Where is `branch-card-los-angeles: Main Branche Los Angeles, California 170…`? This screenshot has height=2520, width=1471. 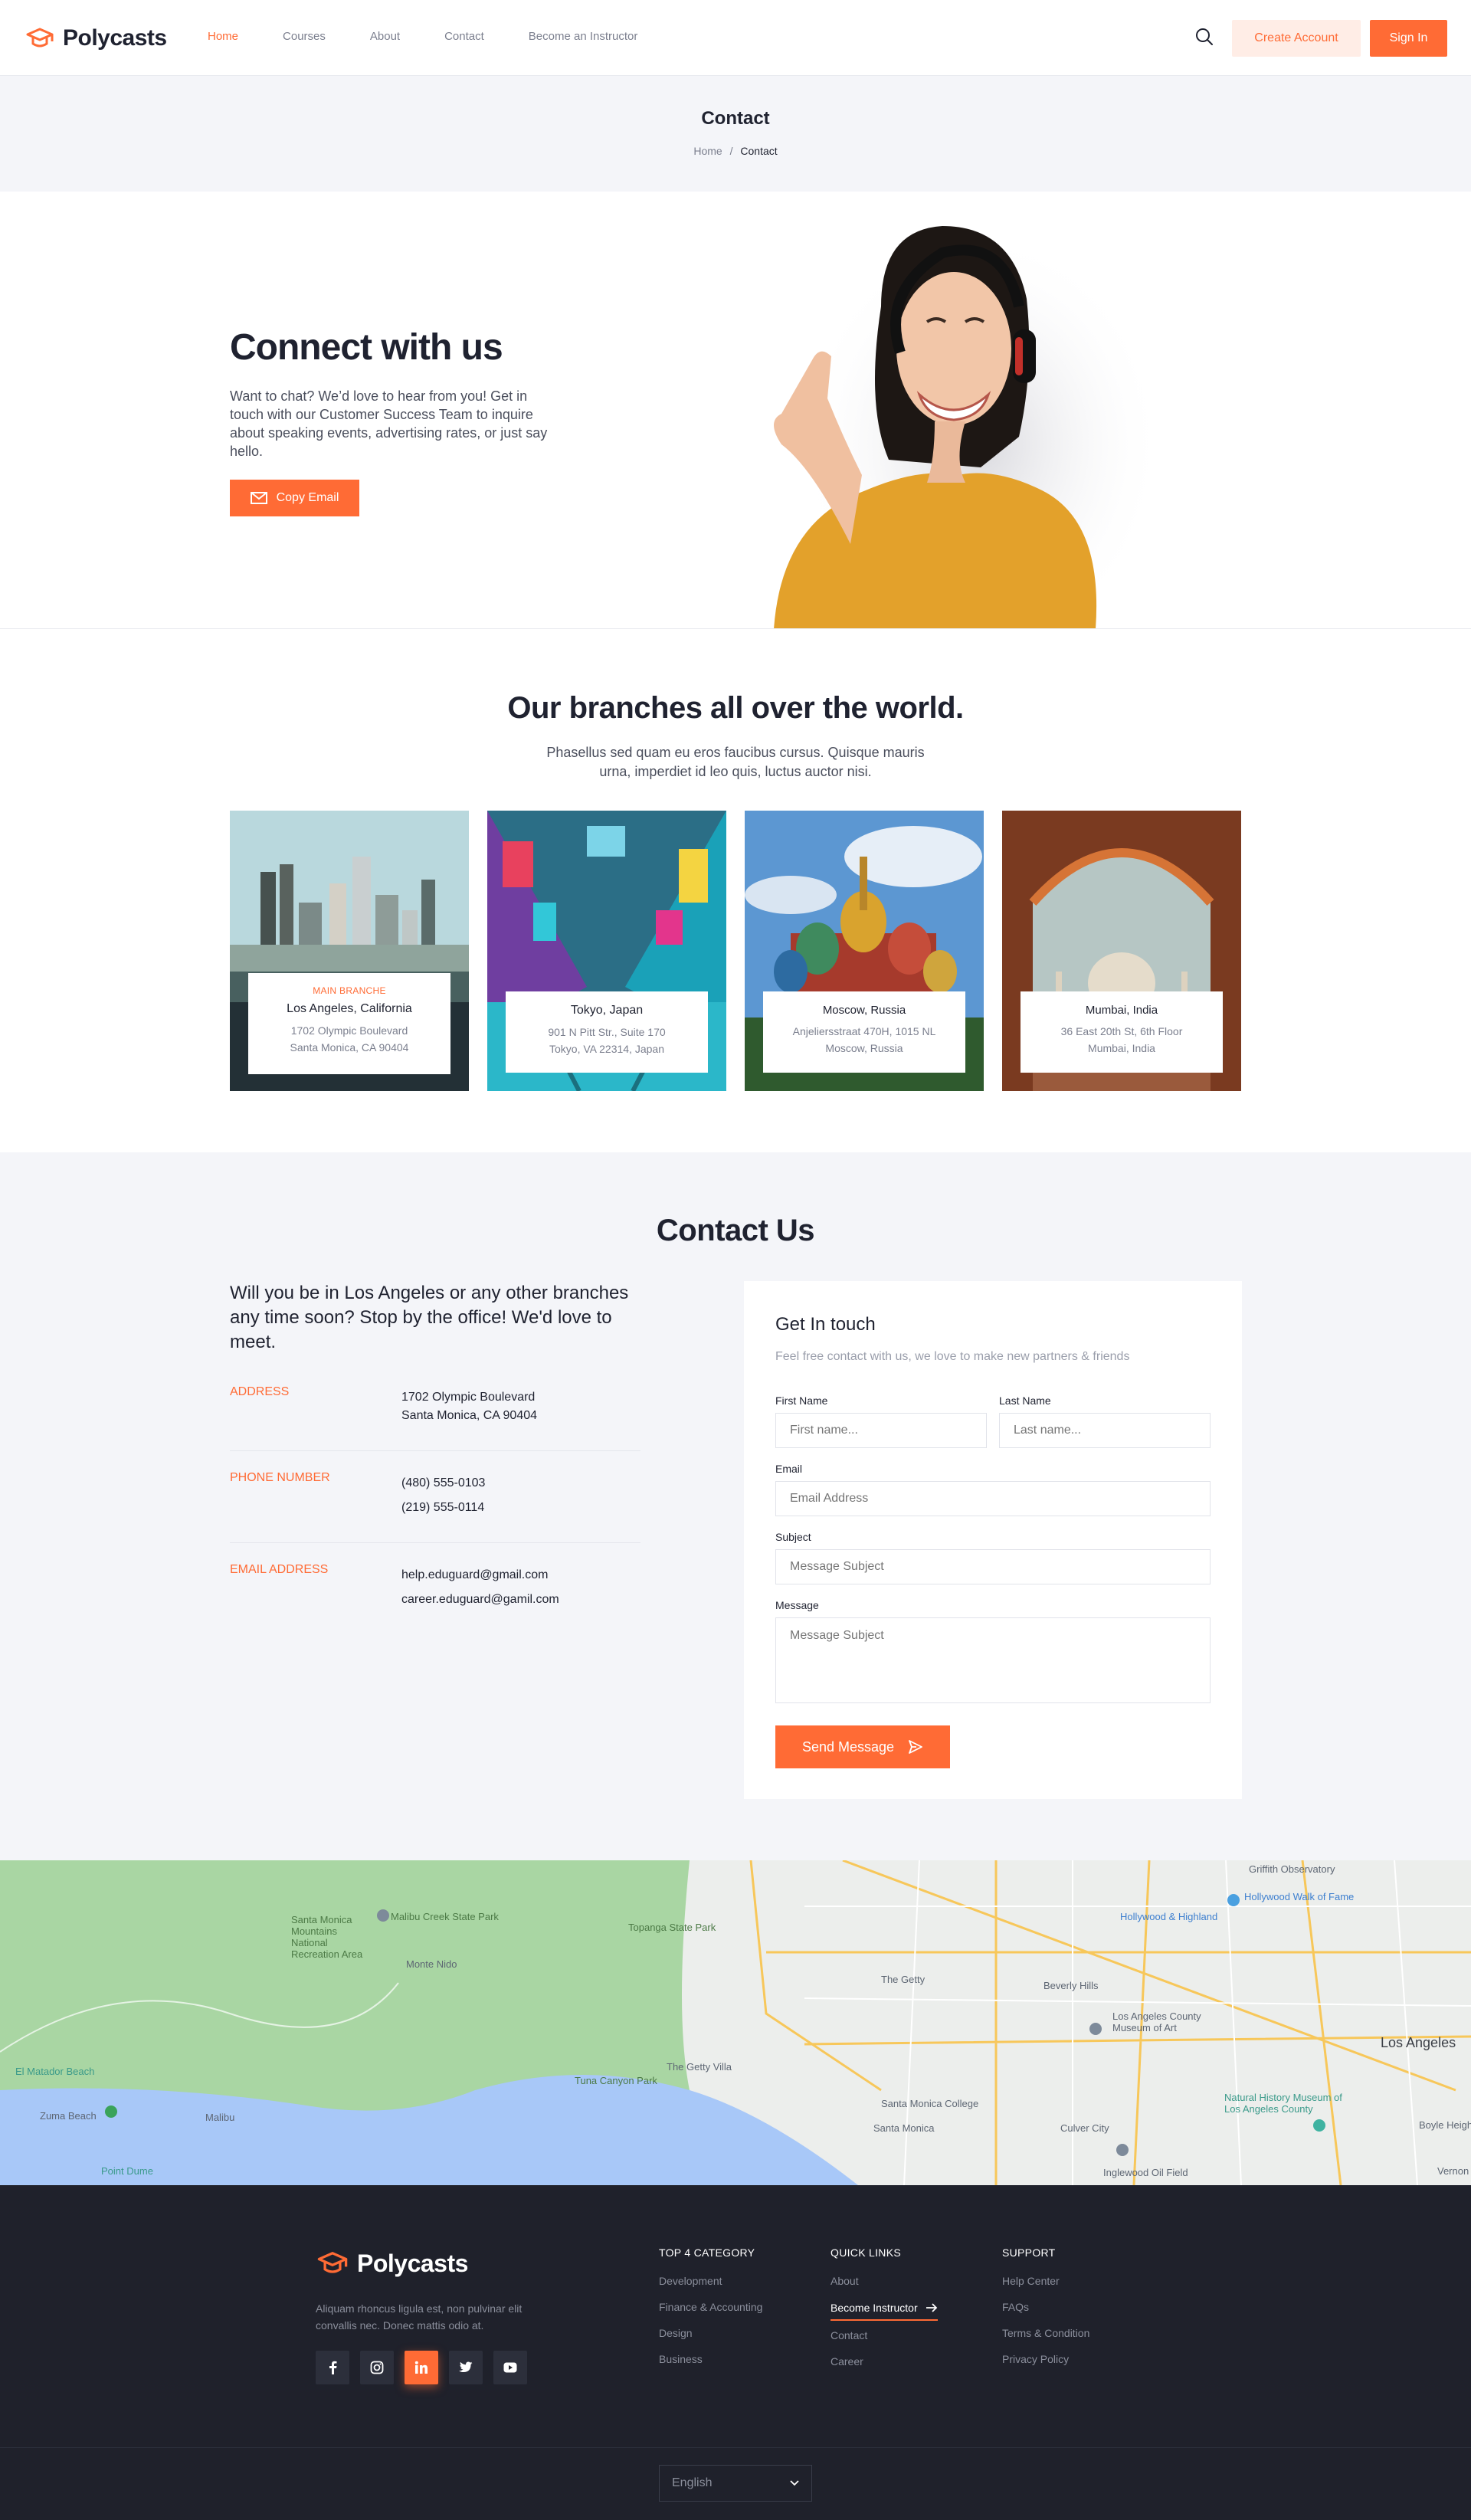
branch-card-los-angeles: Main Branche Los Angeles, California 170… is located at coordinates (349, 951).